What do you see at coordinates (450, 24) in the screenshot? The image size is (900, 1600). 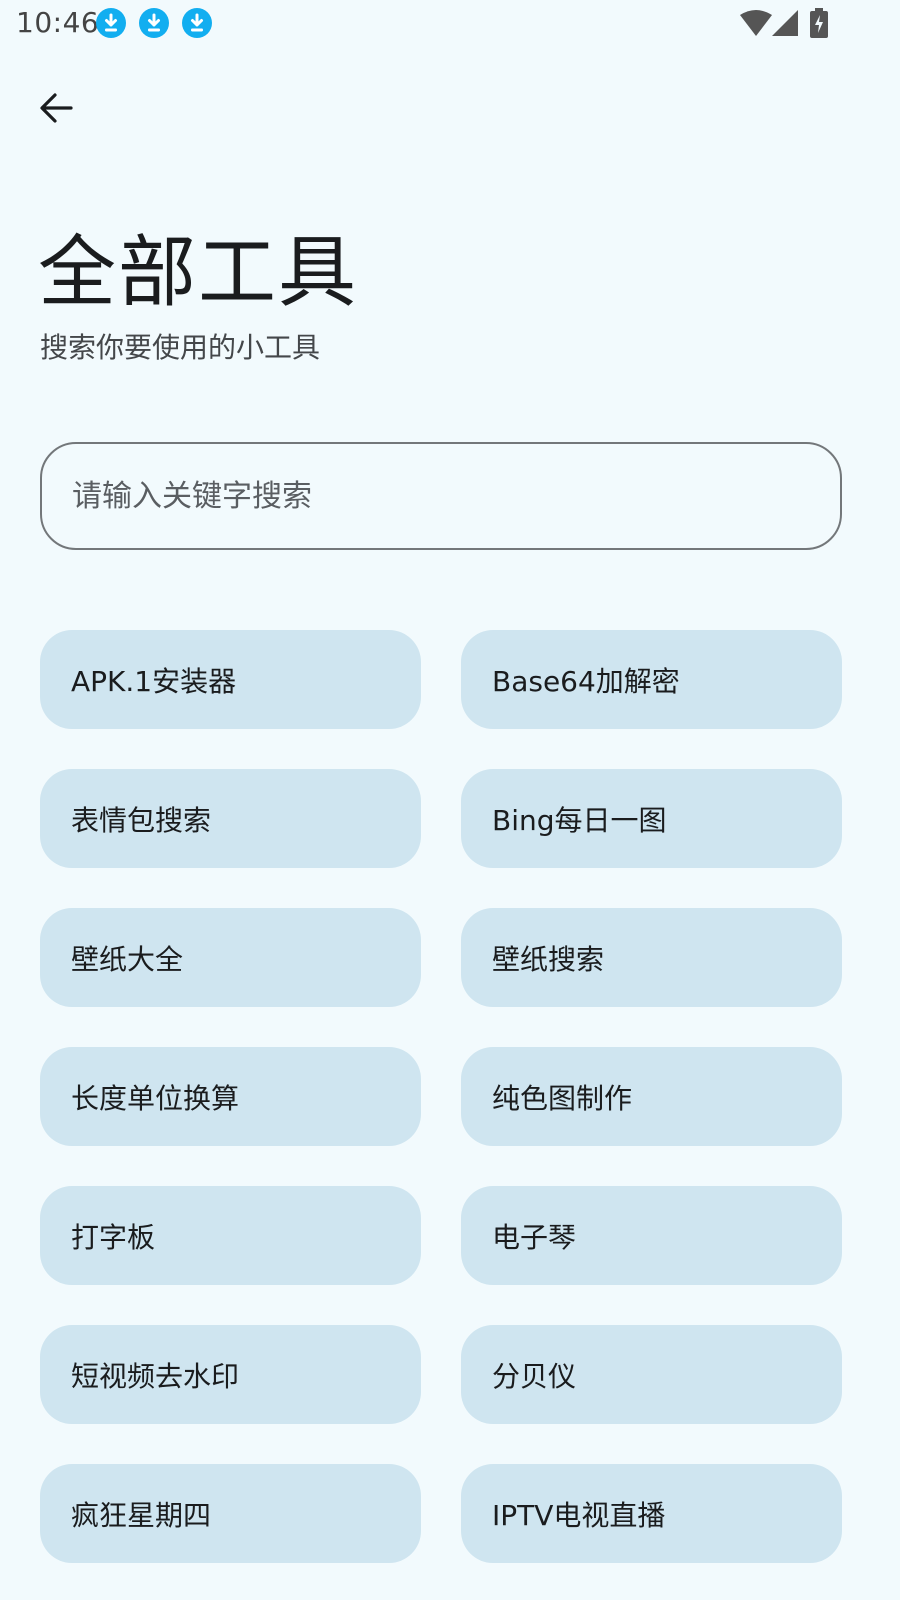 I see `status-bar: 10:46` at bounding box center [450, 24].